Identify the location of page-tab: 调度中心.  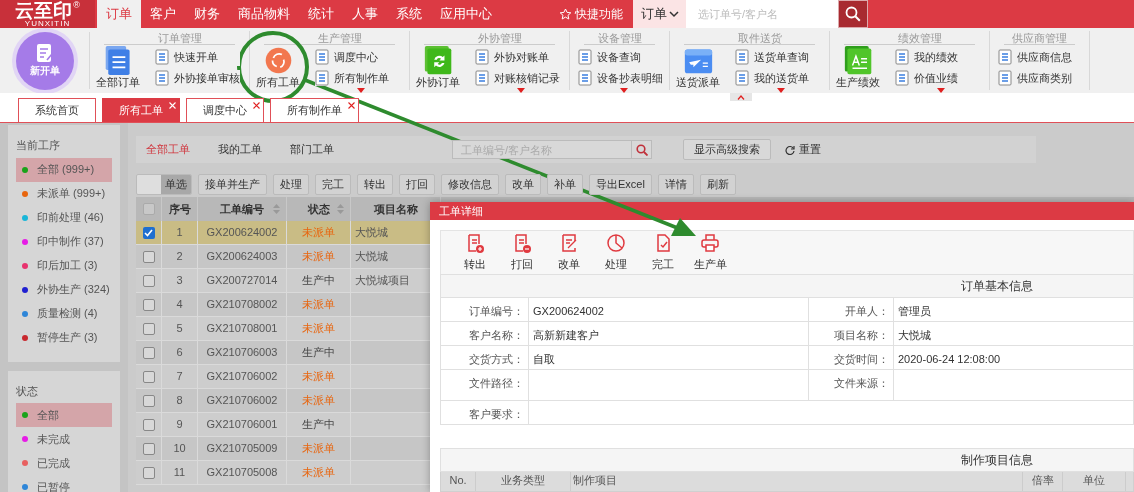
(225, 110).